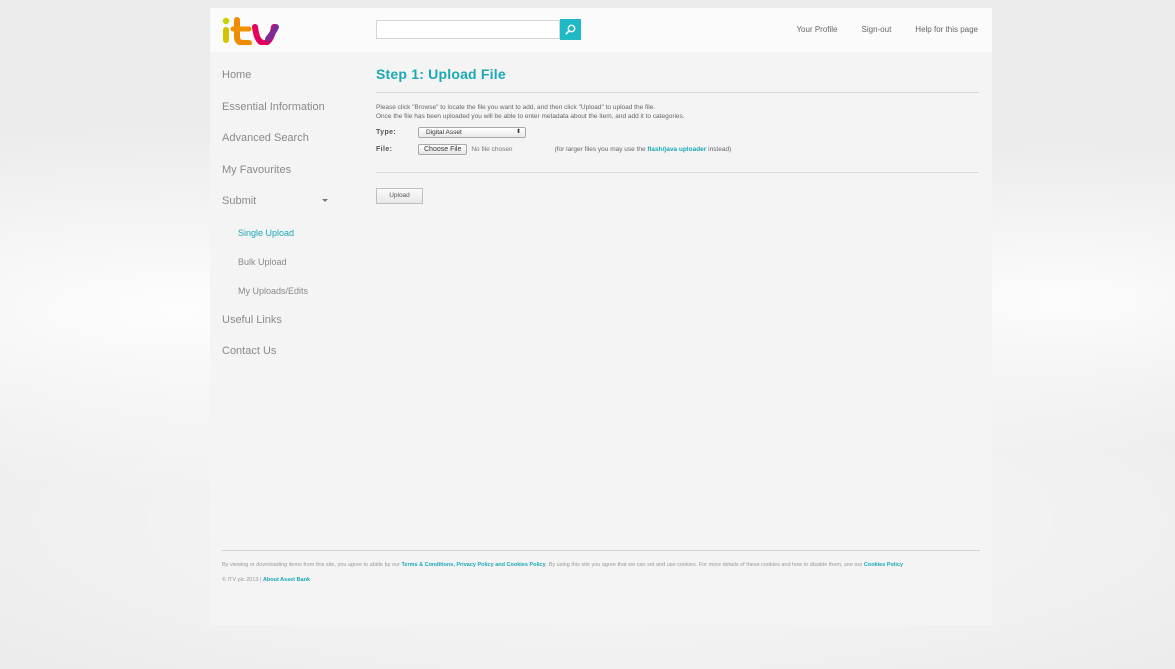  Describe the element at coordinates (289, 269) in the screenshot. I see `nav-bulk-upload: Bulk Upload` at that location.